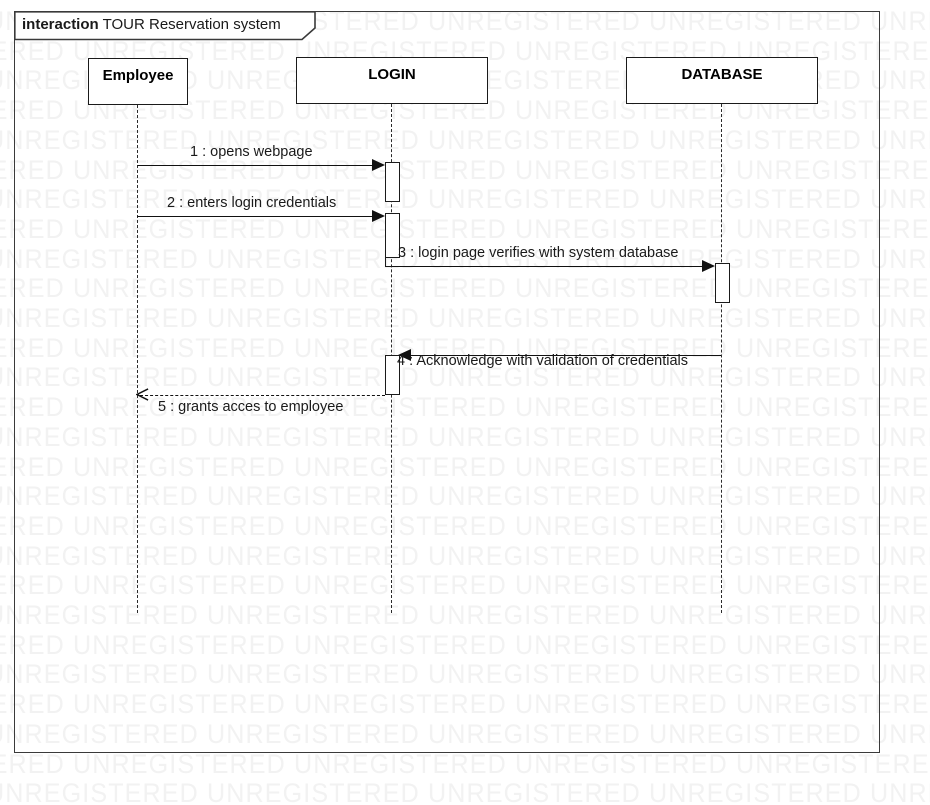  I want to click on diagram-title: interaction TOUR Reservation system, so click(151, 25).